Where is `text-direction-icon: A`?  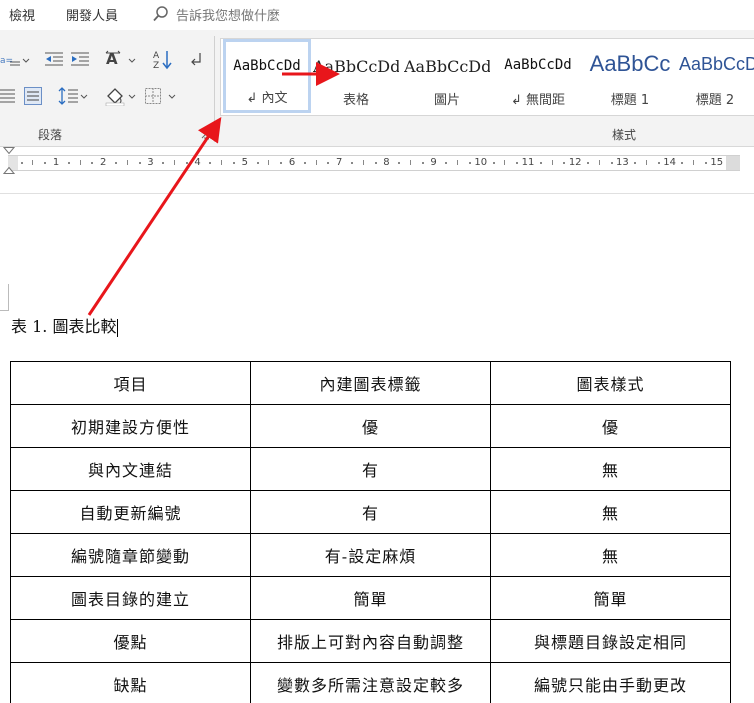
text-direction-icon: A is located at coordinates (120, 59).